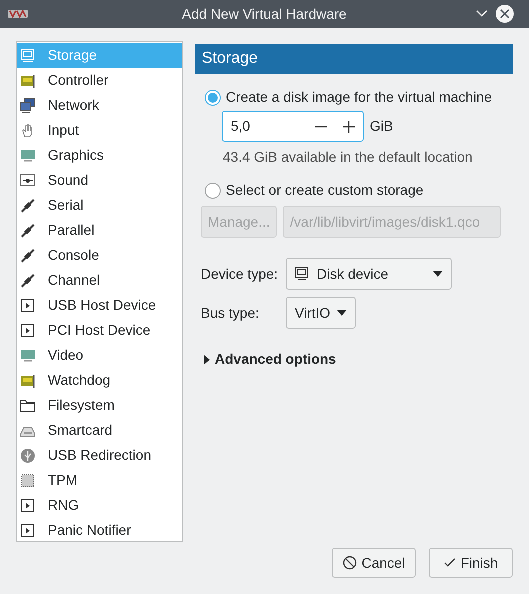 The height and width of the screenshot is (594, 529). Describe the element at coordinates (99, 230) in the screenshot. I see `sidebar-item: Parallel` at that location.